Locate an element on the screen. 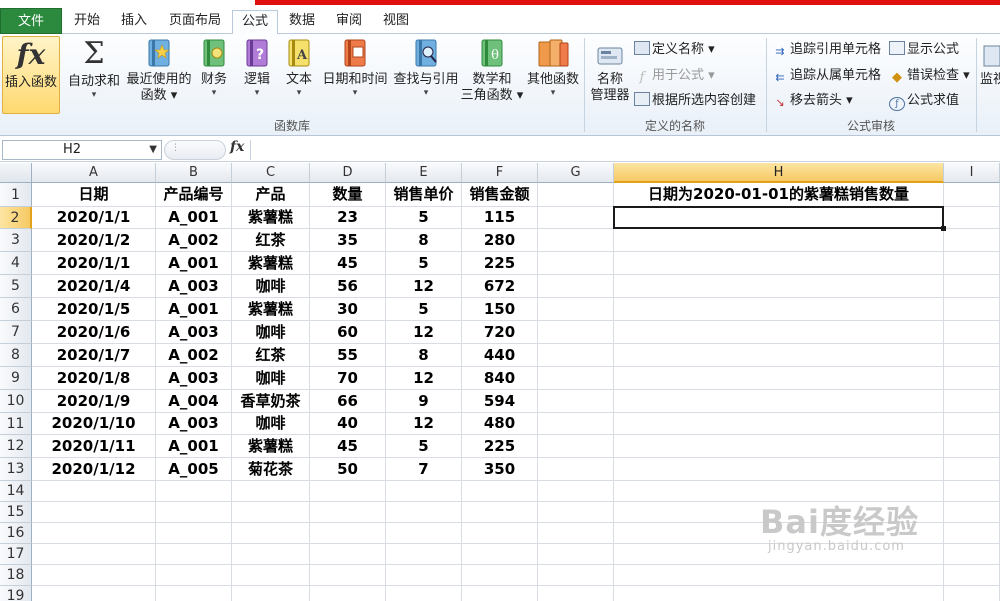  cell-e12: 5 is located at coordinates (424, 446).